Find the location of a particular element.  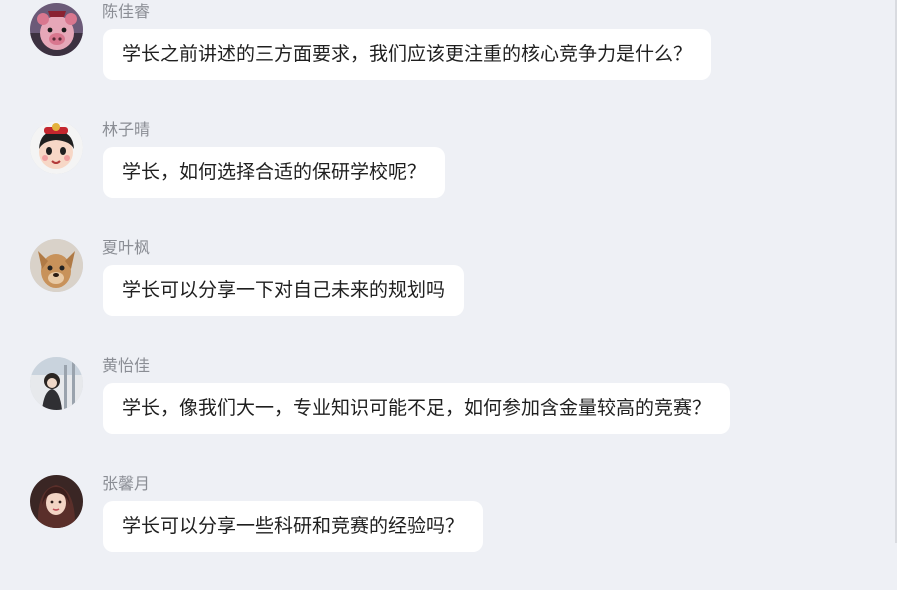

sender-name: 陈佳睿 is located at coordinates (126, 11).